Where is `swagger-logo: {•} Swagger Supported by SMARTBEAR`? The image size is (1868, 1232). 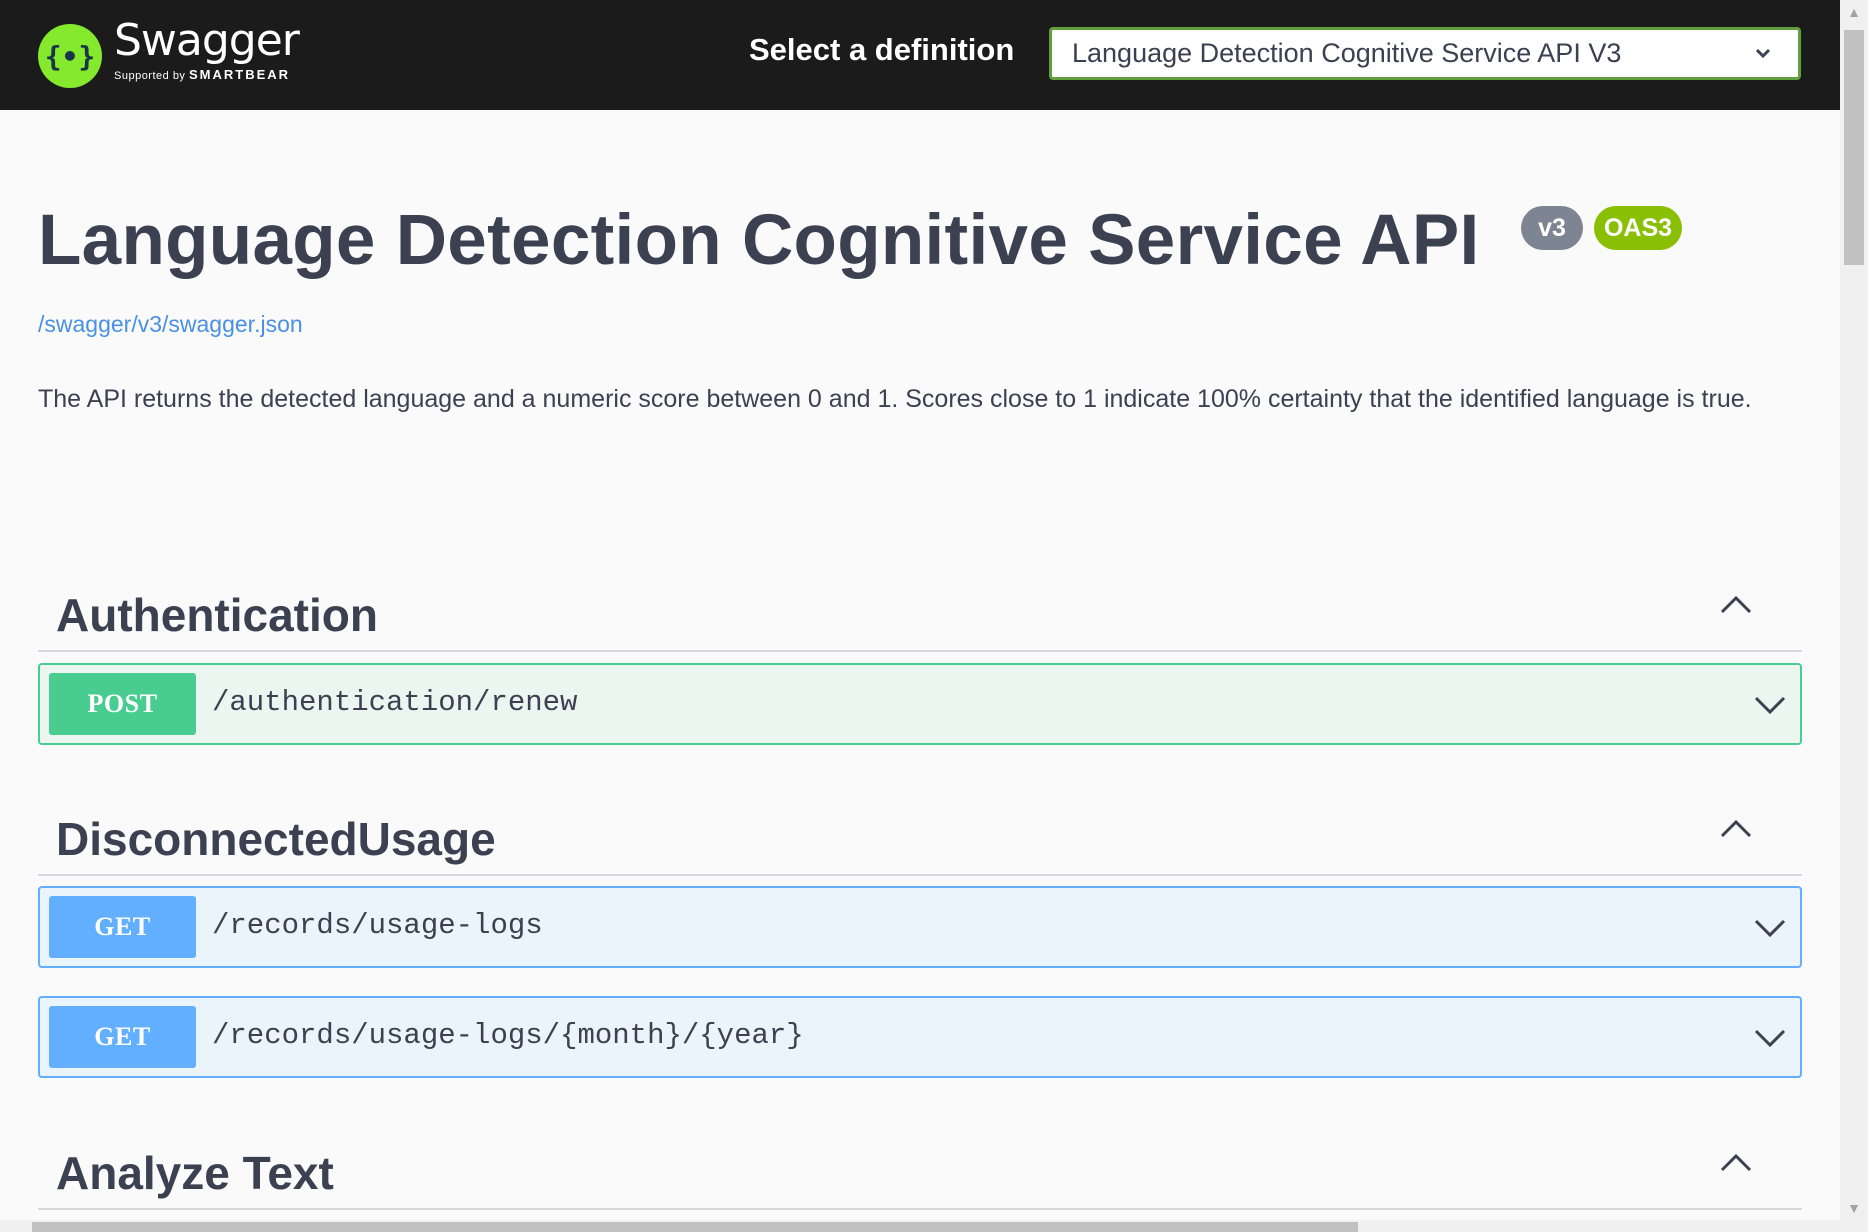
swagger-logo: {•} Swagger Supported by SMARTBEAR is located at coordinates (169, 55).